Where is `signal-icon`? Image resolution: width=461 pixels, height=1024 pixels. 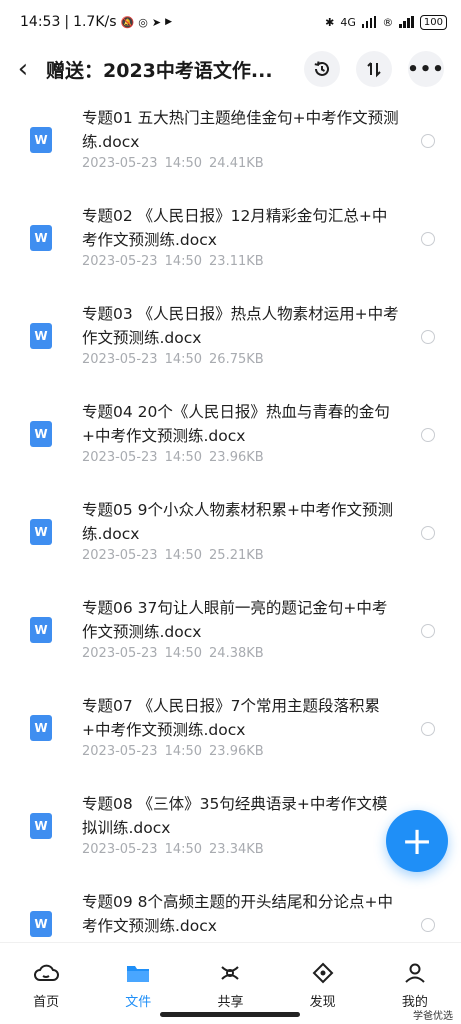 signal-icon is located at coordinates (369, 22).